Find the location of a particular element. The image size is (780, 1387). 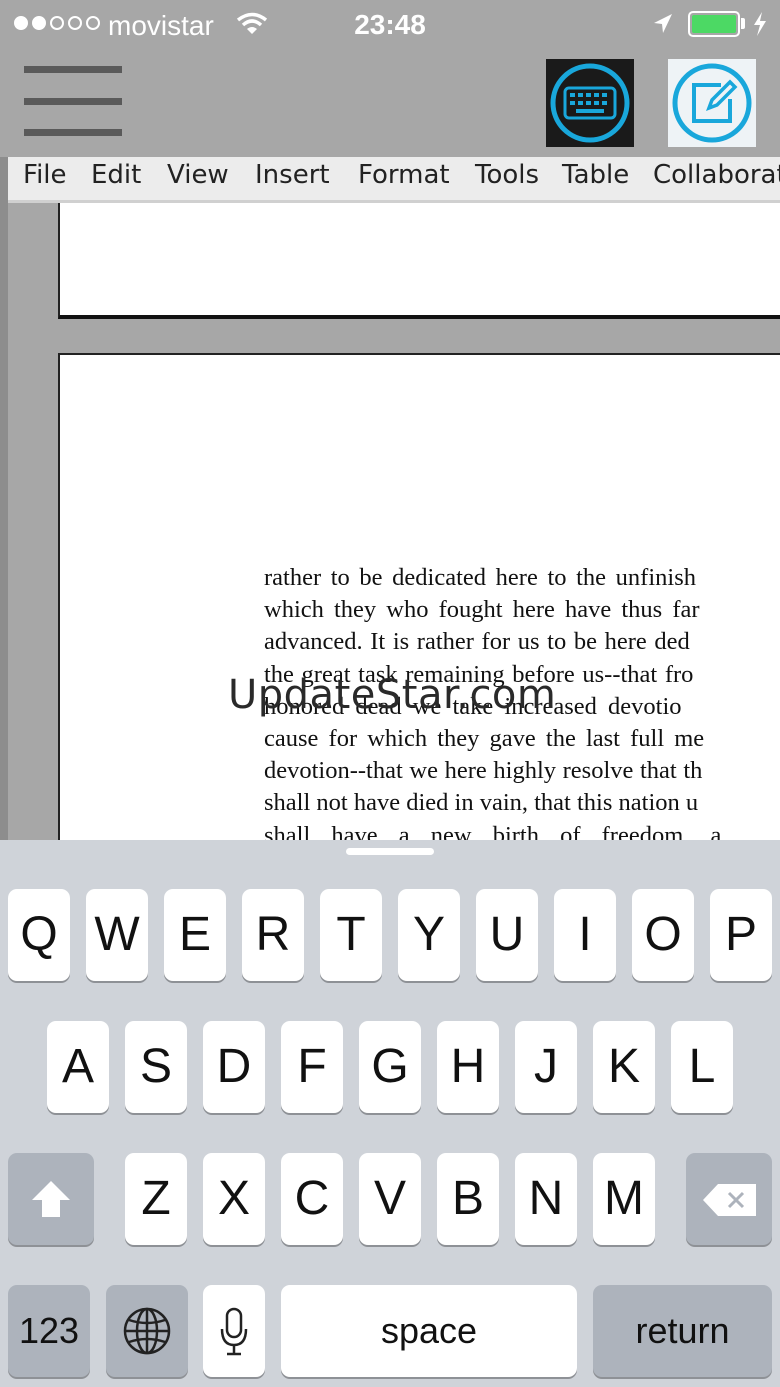

key-z: Z is located at coordinates (156, 1199).